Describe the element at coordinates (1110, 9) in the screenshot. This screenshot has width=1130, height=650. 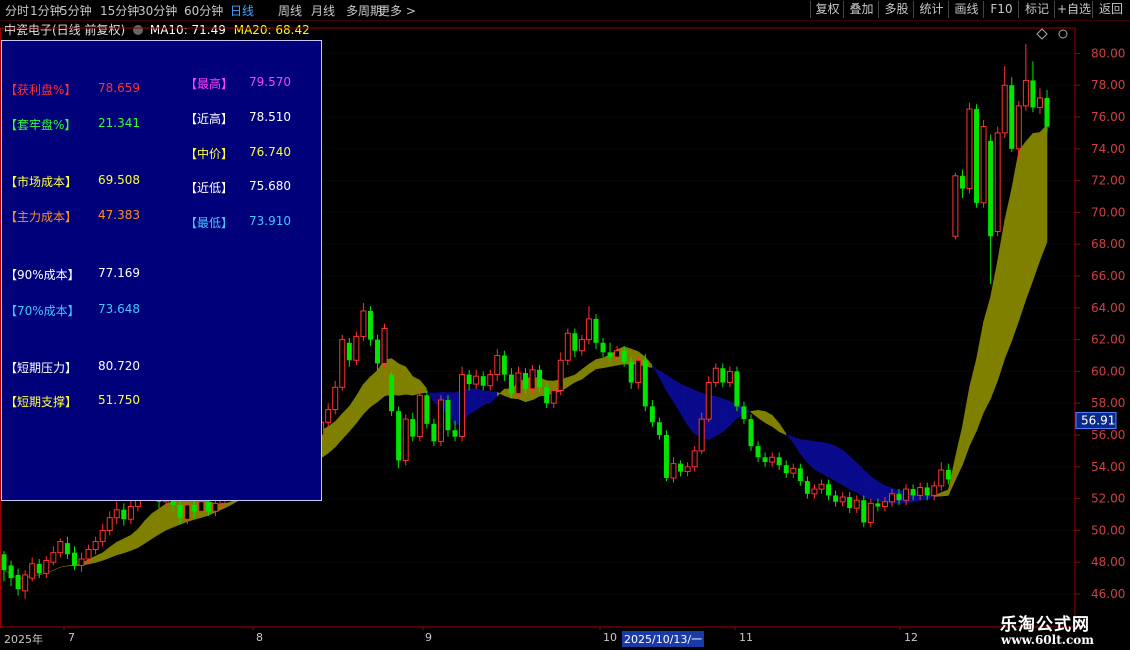
I see `toolbar-button-8: 返回` at that location.